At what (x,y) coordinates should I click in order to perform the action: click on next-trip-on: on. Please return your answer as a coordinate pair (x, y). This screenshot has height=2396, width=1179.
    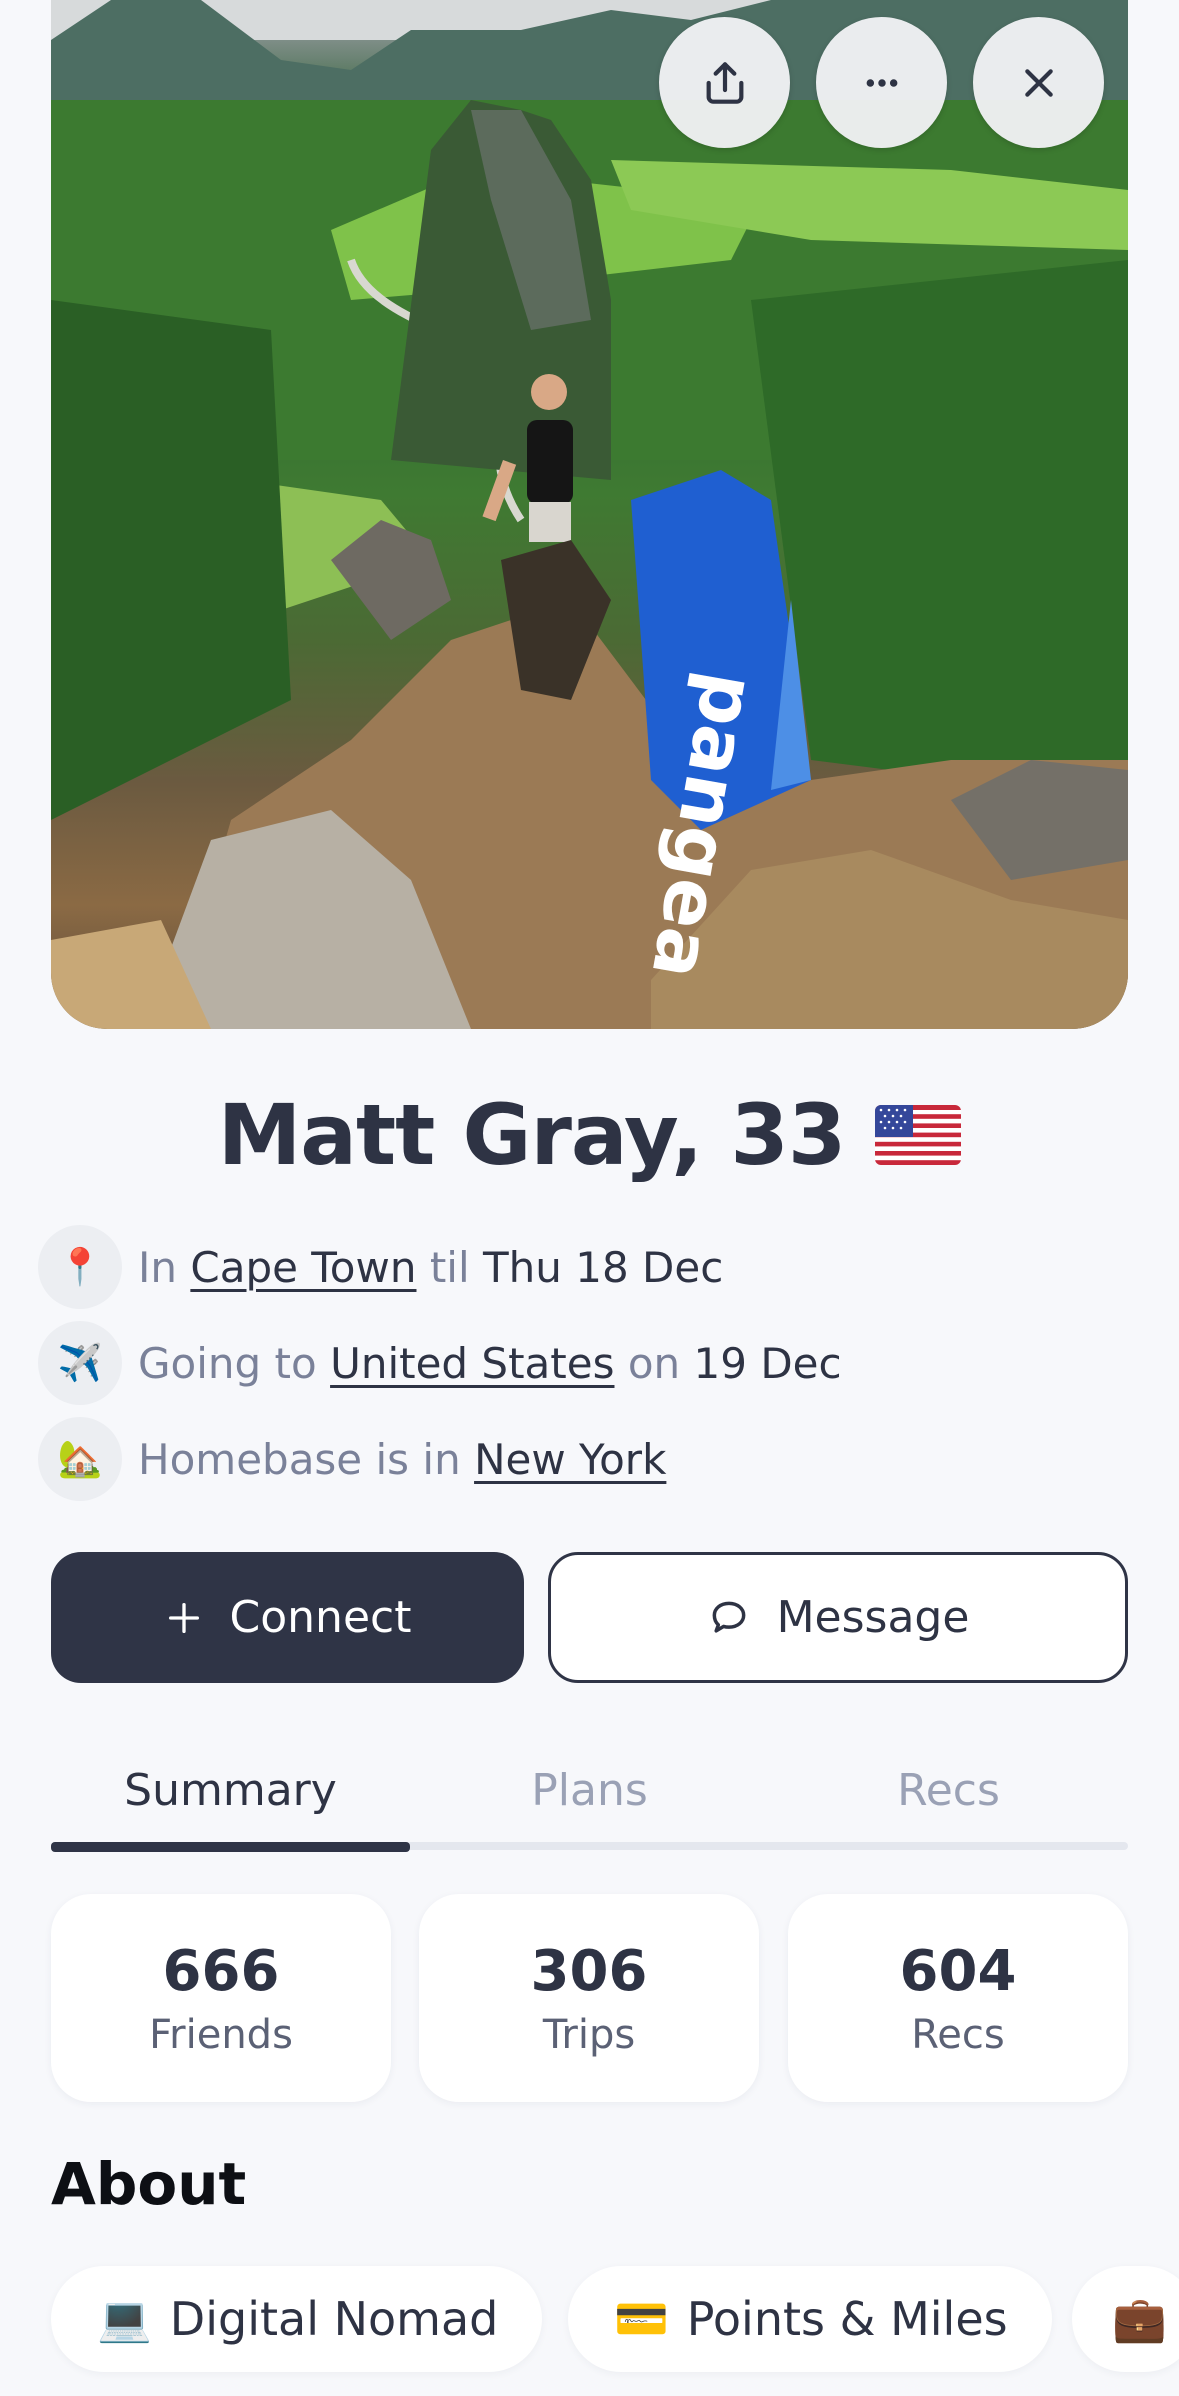
    Looking at the image, I should click on (654, 1363).